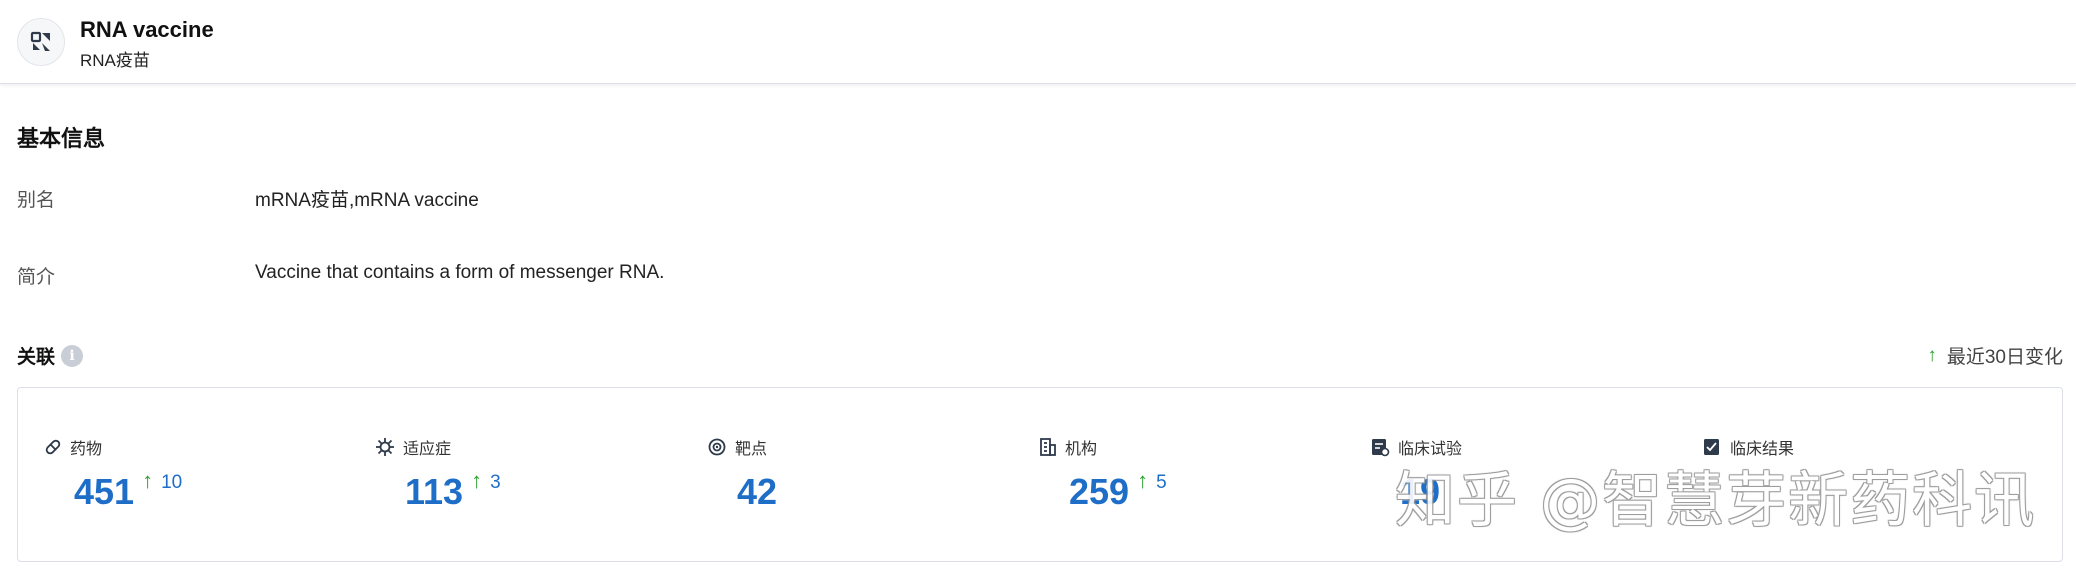  I want to click on stat-delta: 3, so click(495, 483).